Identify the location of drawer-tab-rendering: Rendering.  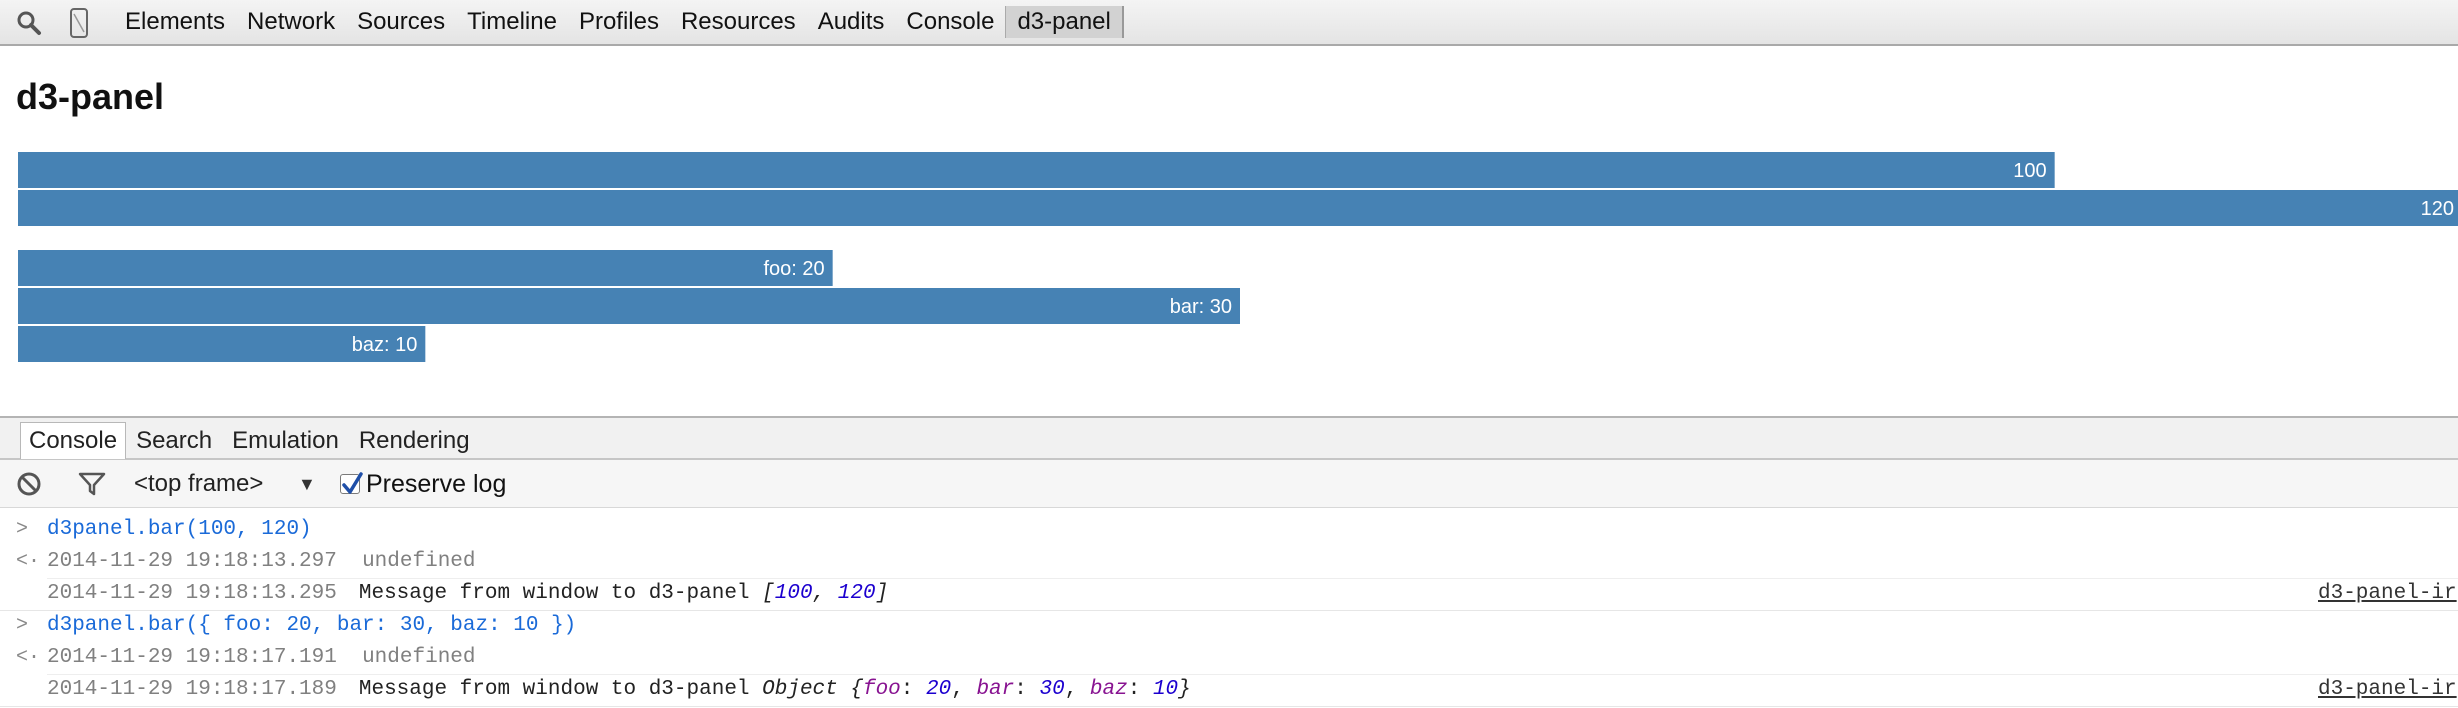
(414, 441).